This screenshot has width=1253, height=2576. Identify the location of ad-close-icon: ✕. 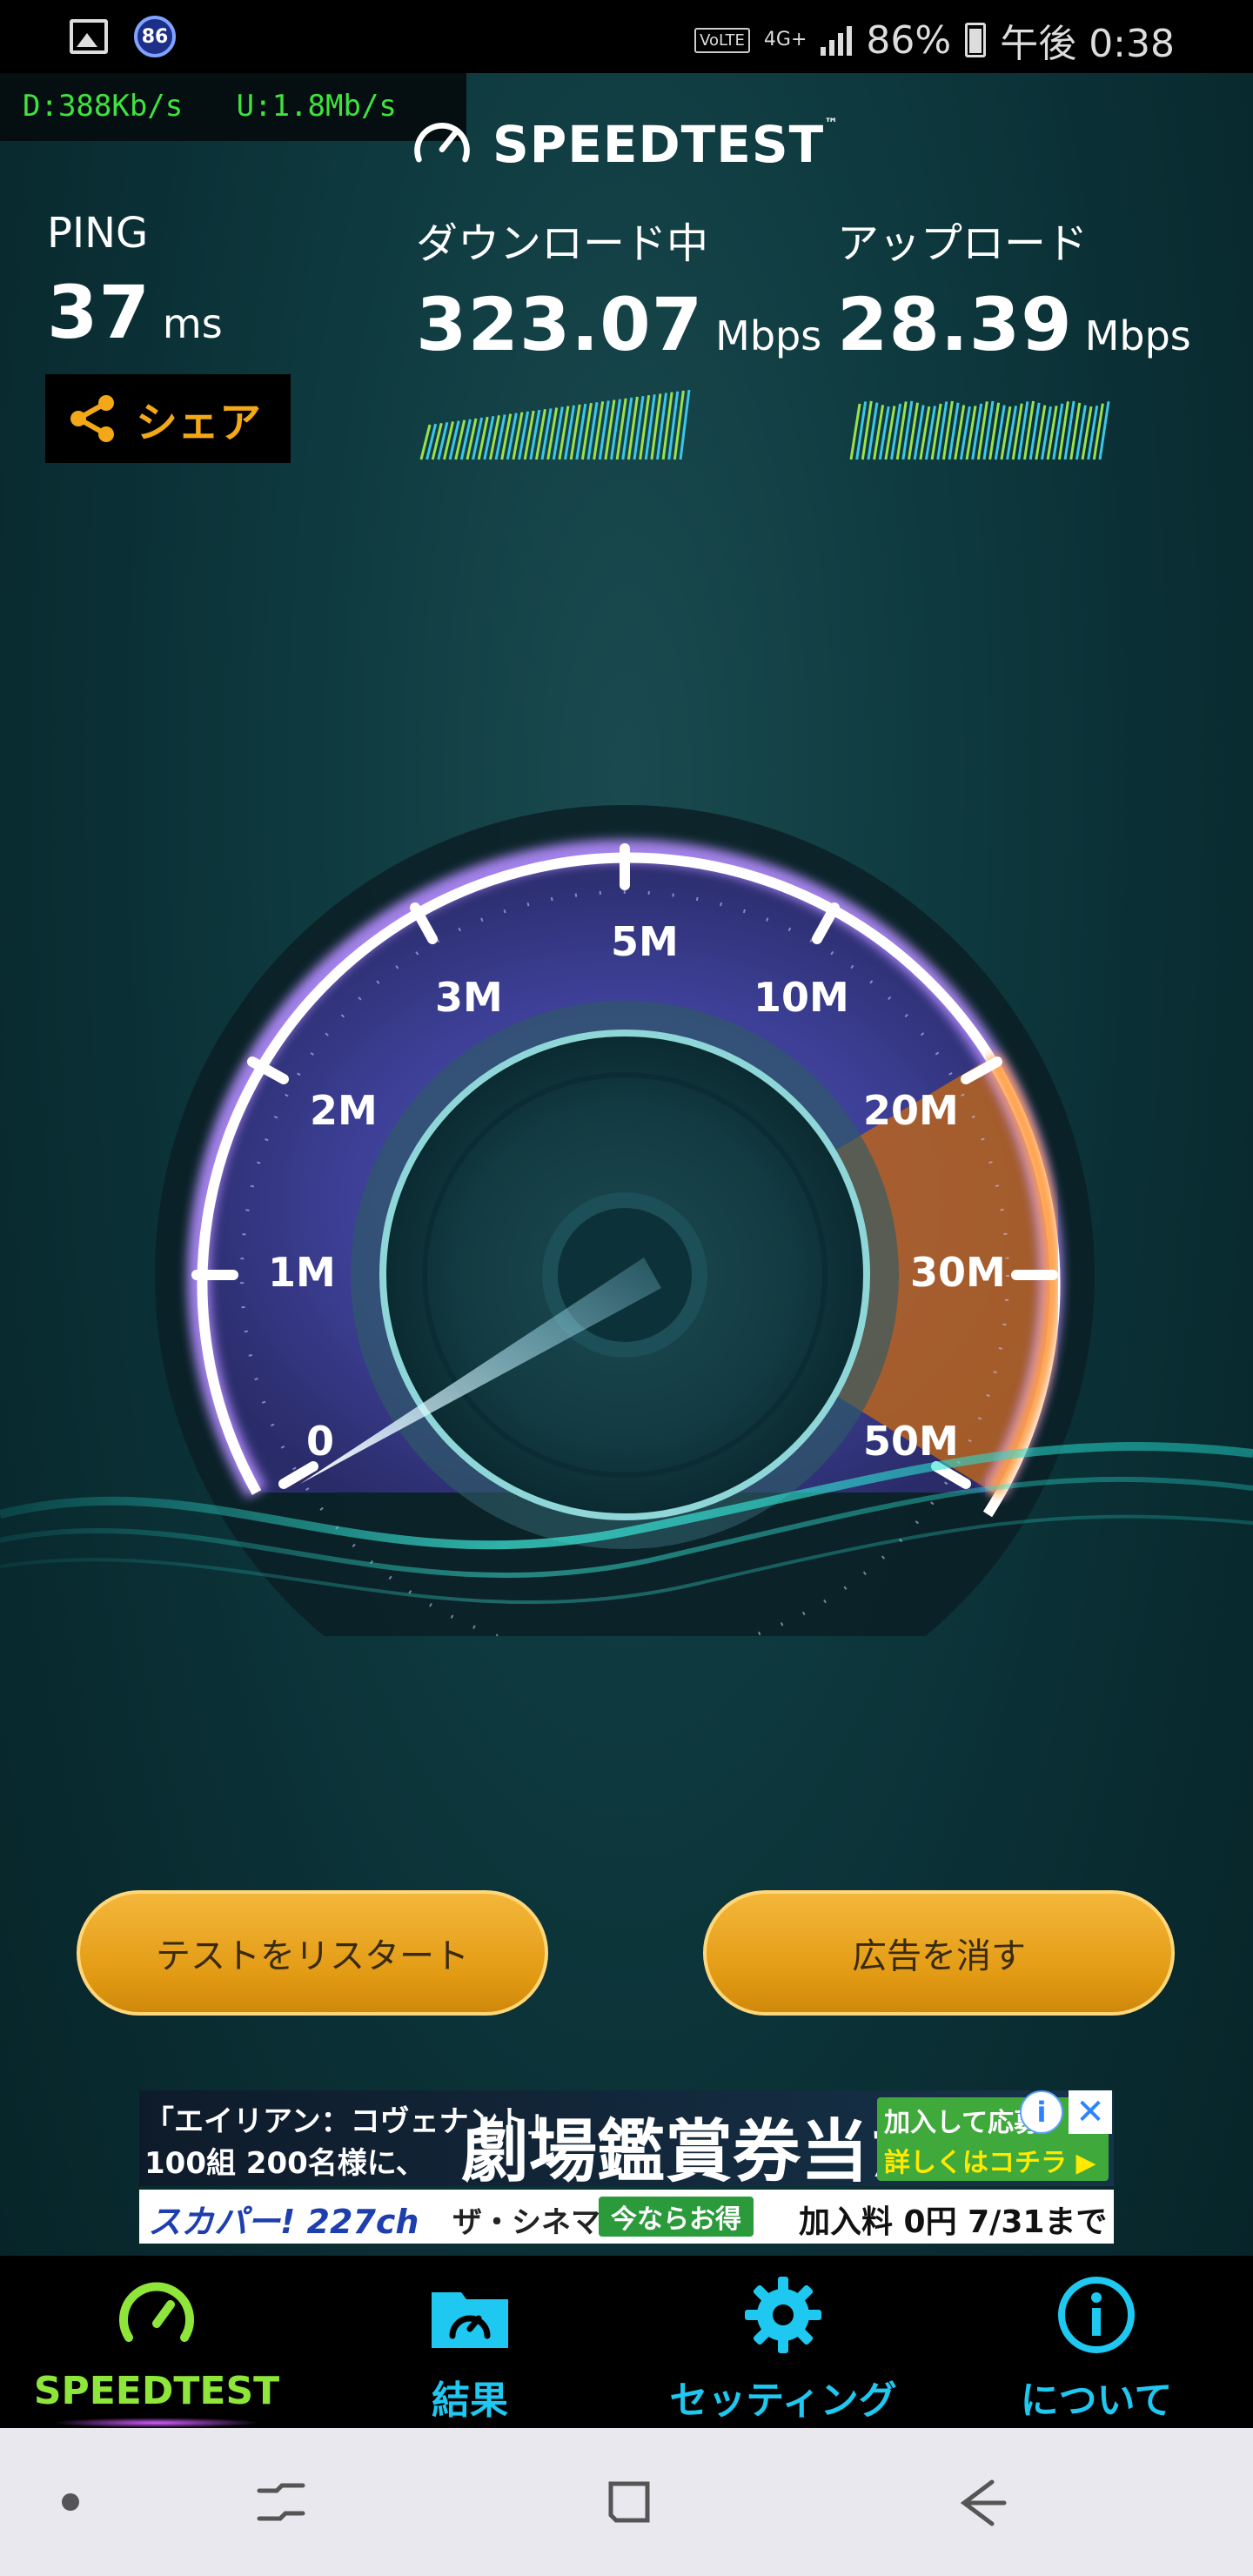
(1090, 2112).